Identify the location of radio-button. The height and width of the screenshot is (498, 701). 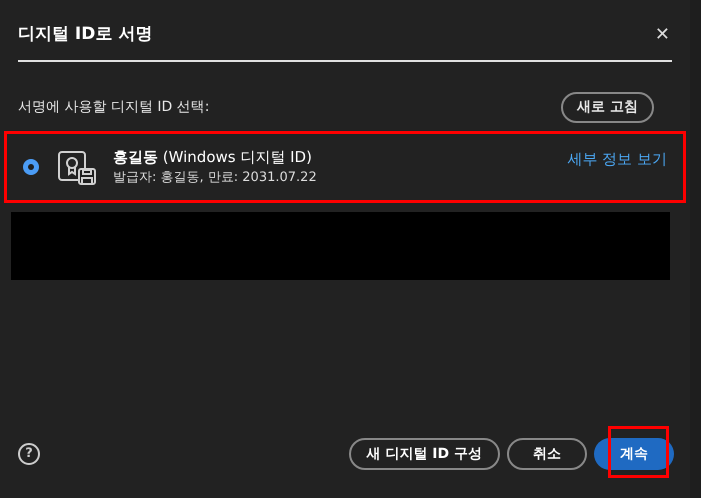
(31, 166).